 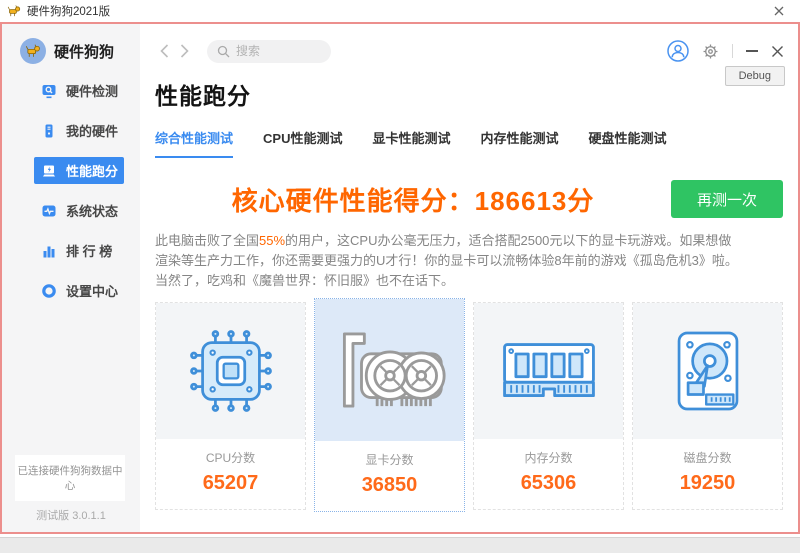 I want to click on card-gpu-score: 显卡分数 36850, so click(x=389, y=405).